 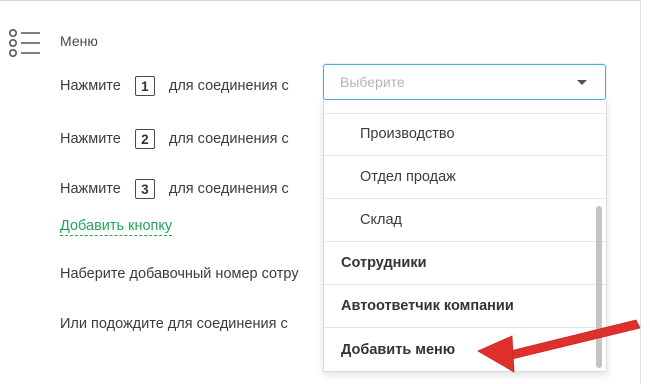 I want to click on dropdown-top-spacer, so click(x=465, y=107).